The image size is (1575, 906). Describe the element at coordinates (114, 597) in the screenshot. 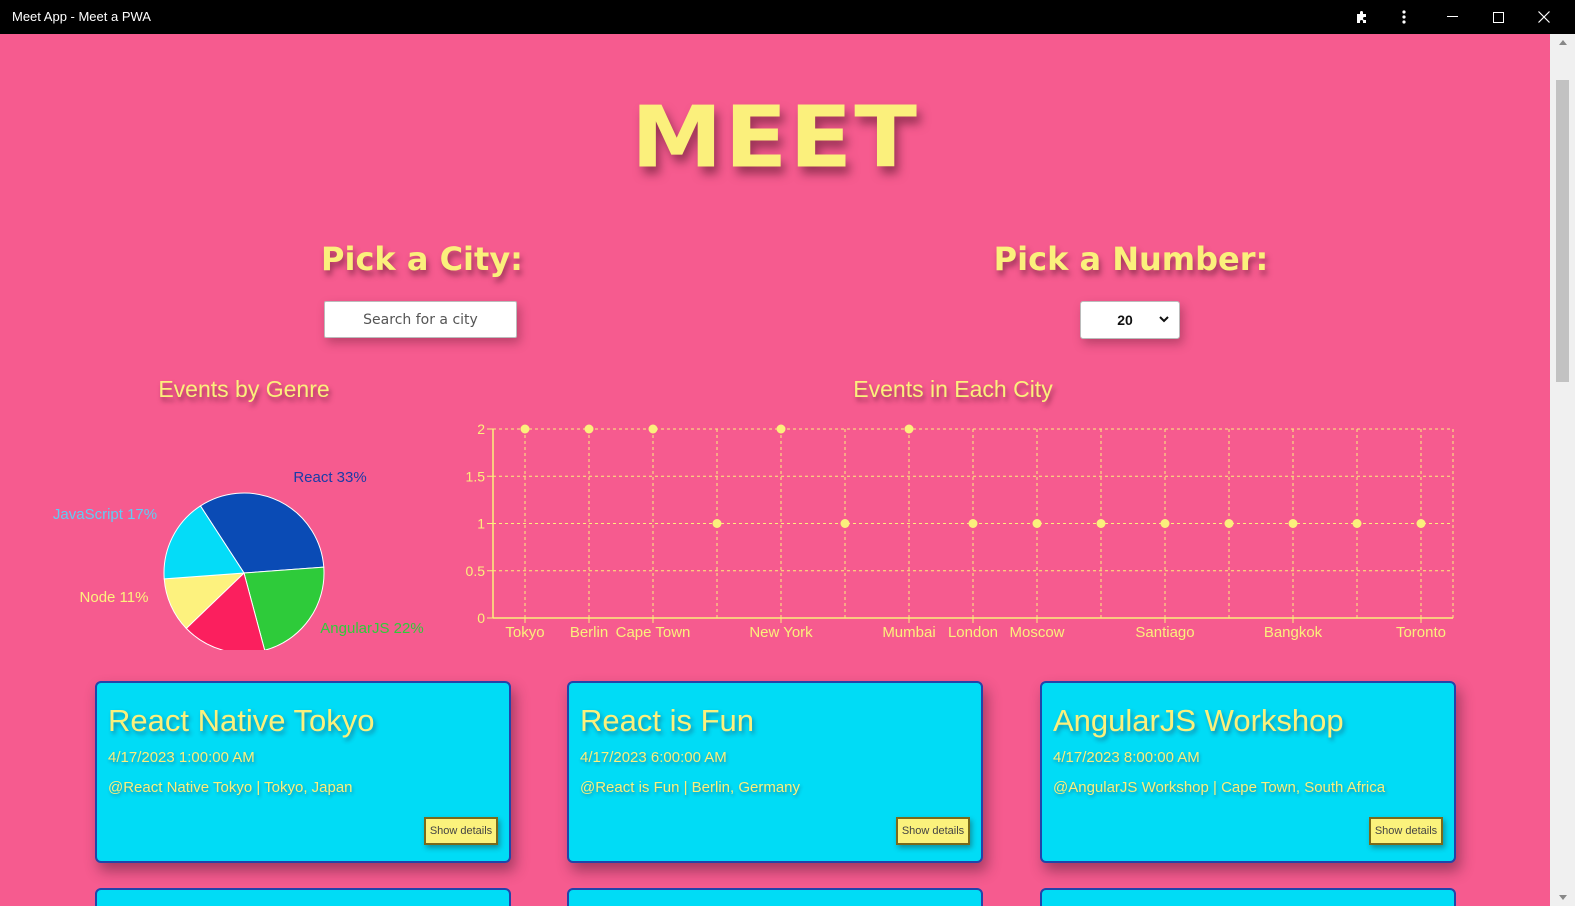

I see `pie-label-node: Node 11%` at that location.